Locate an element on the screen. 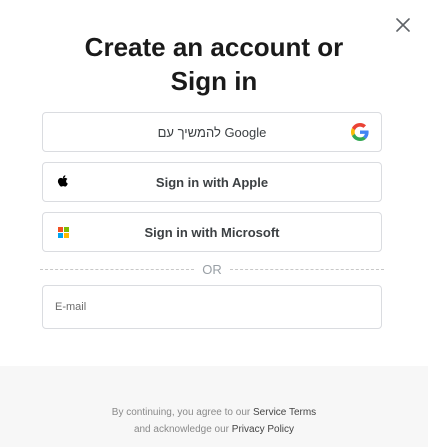 Image resolution: width=428 pixels, height=447 pixels. continue-with-google-button: להמשיך עם Google is located at coordinates (212, 132).